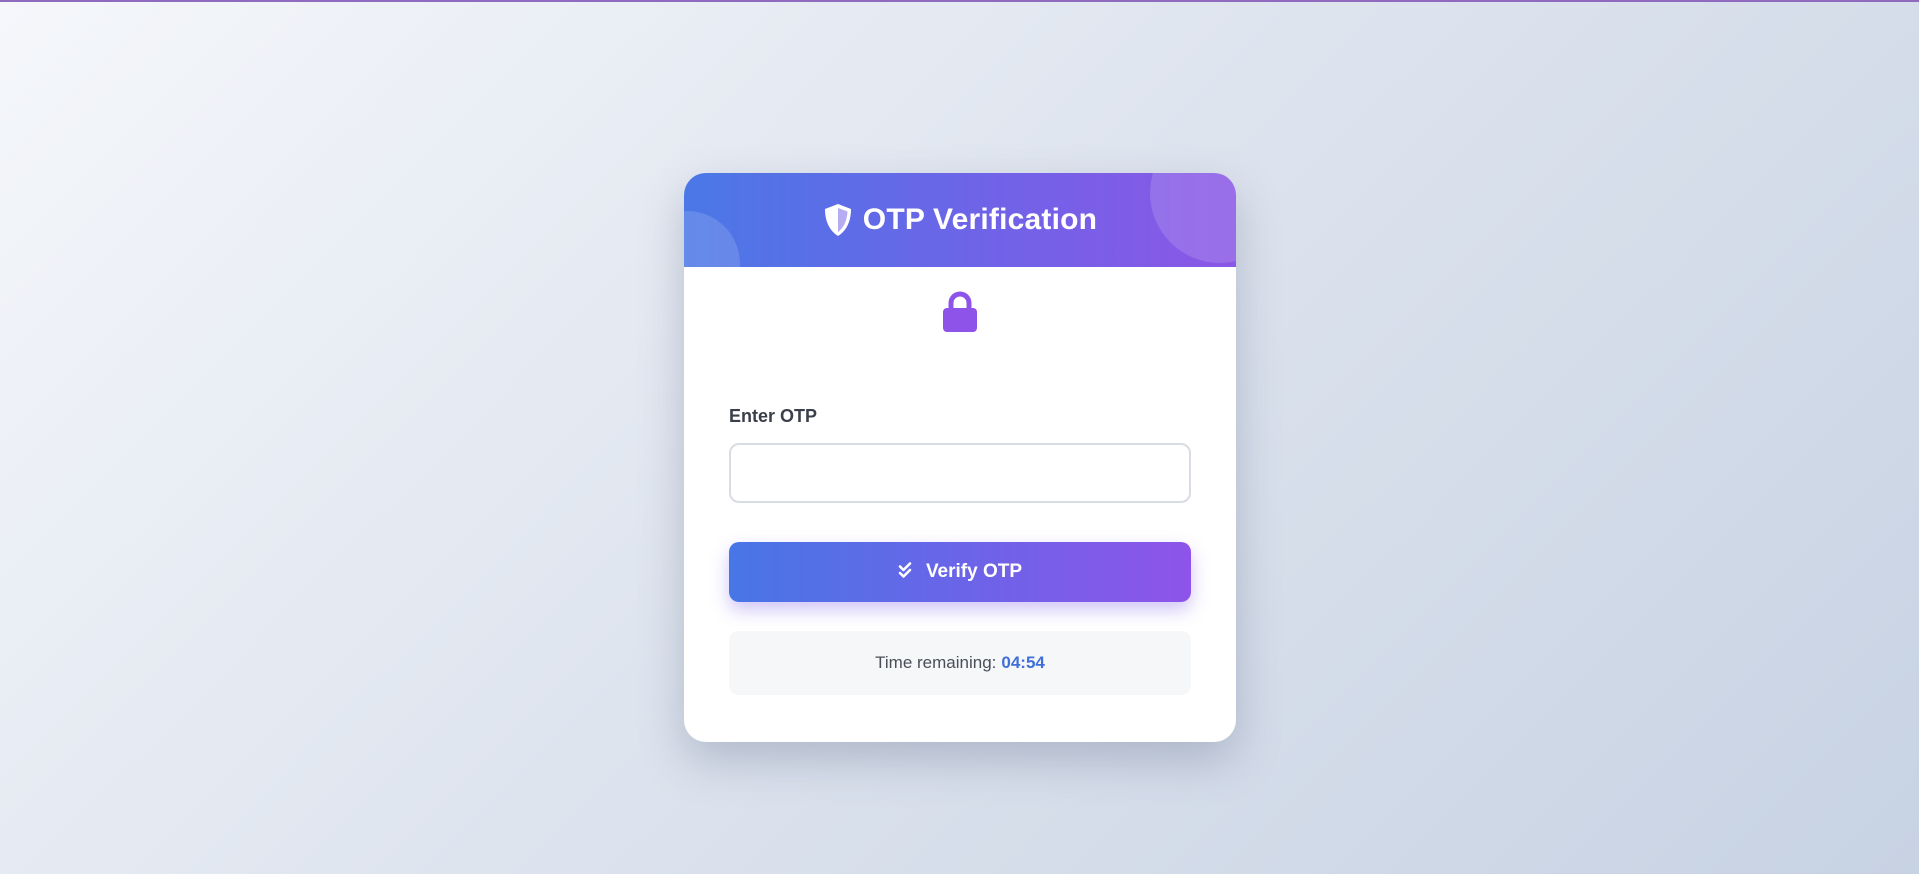 The height and width of the screenshot is (874, 1919). What do you see at coordinates (712, 239) in the screenshot?
I see `decorative-circle-left` at bounding box center [712, 239].